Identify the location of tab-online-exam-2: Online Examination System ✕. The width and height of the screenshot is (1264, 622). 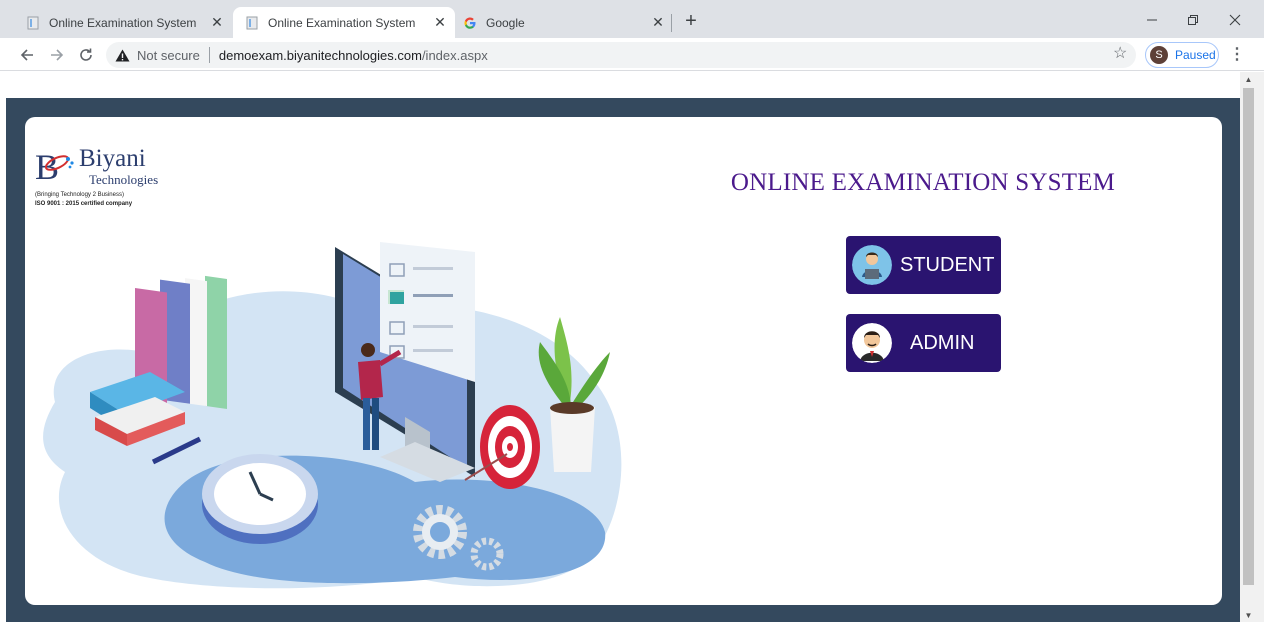
(344, 22).